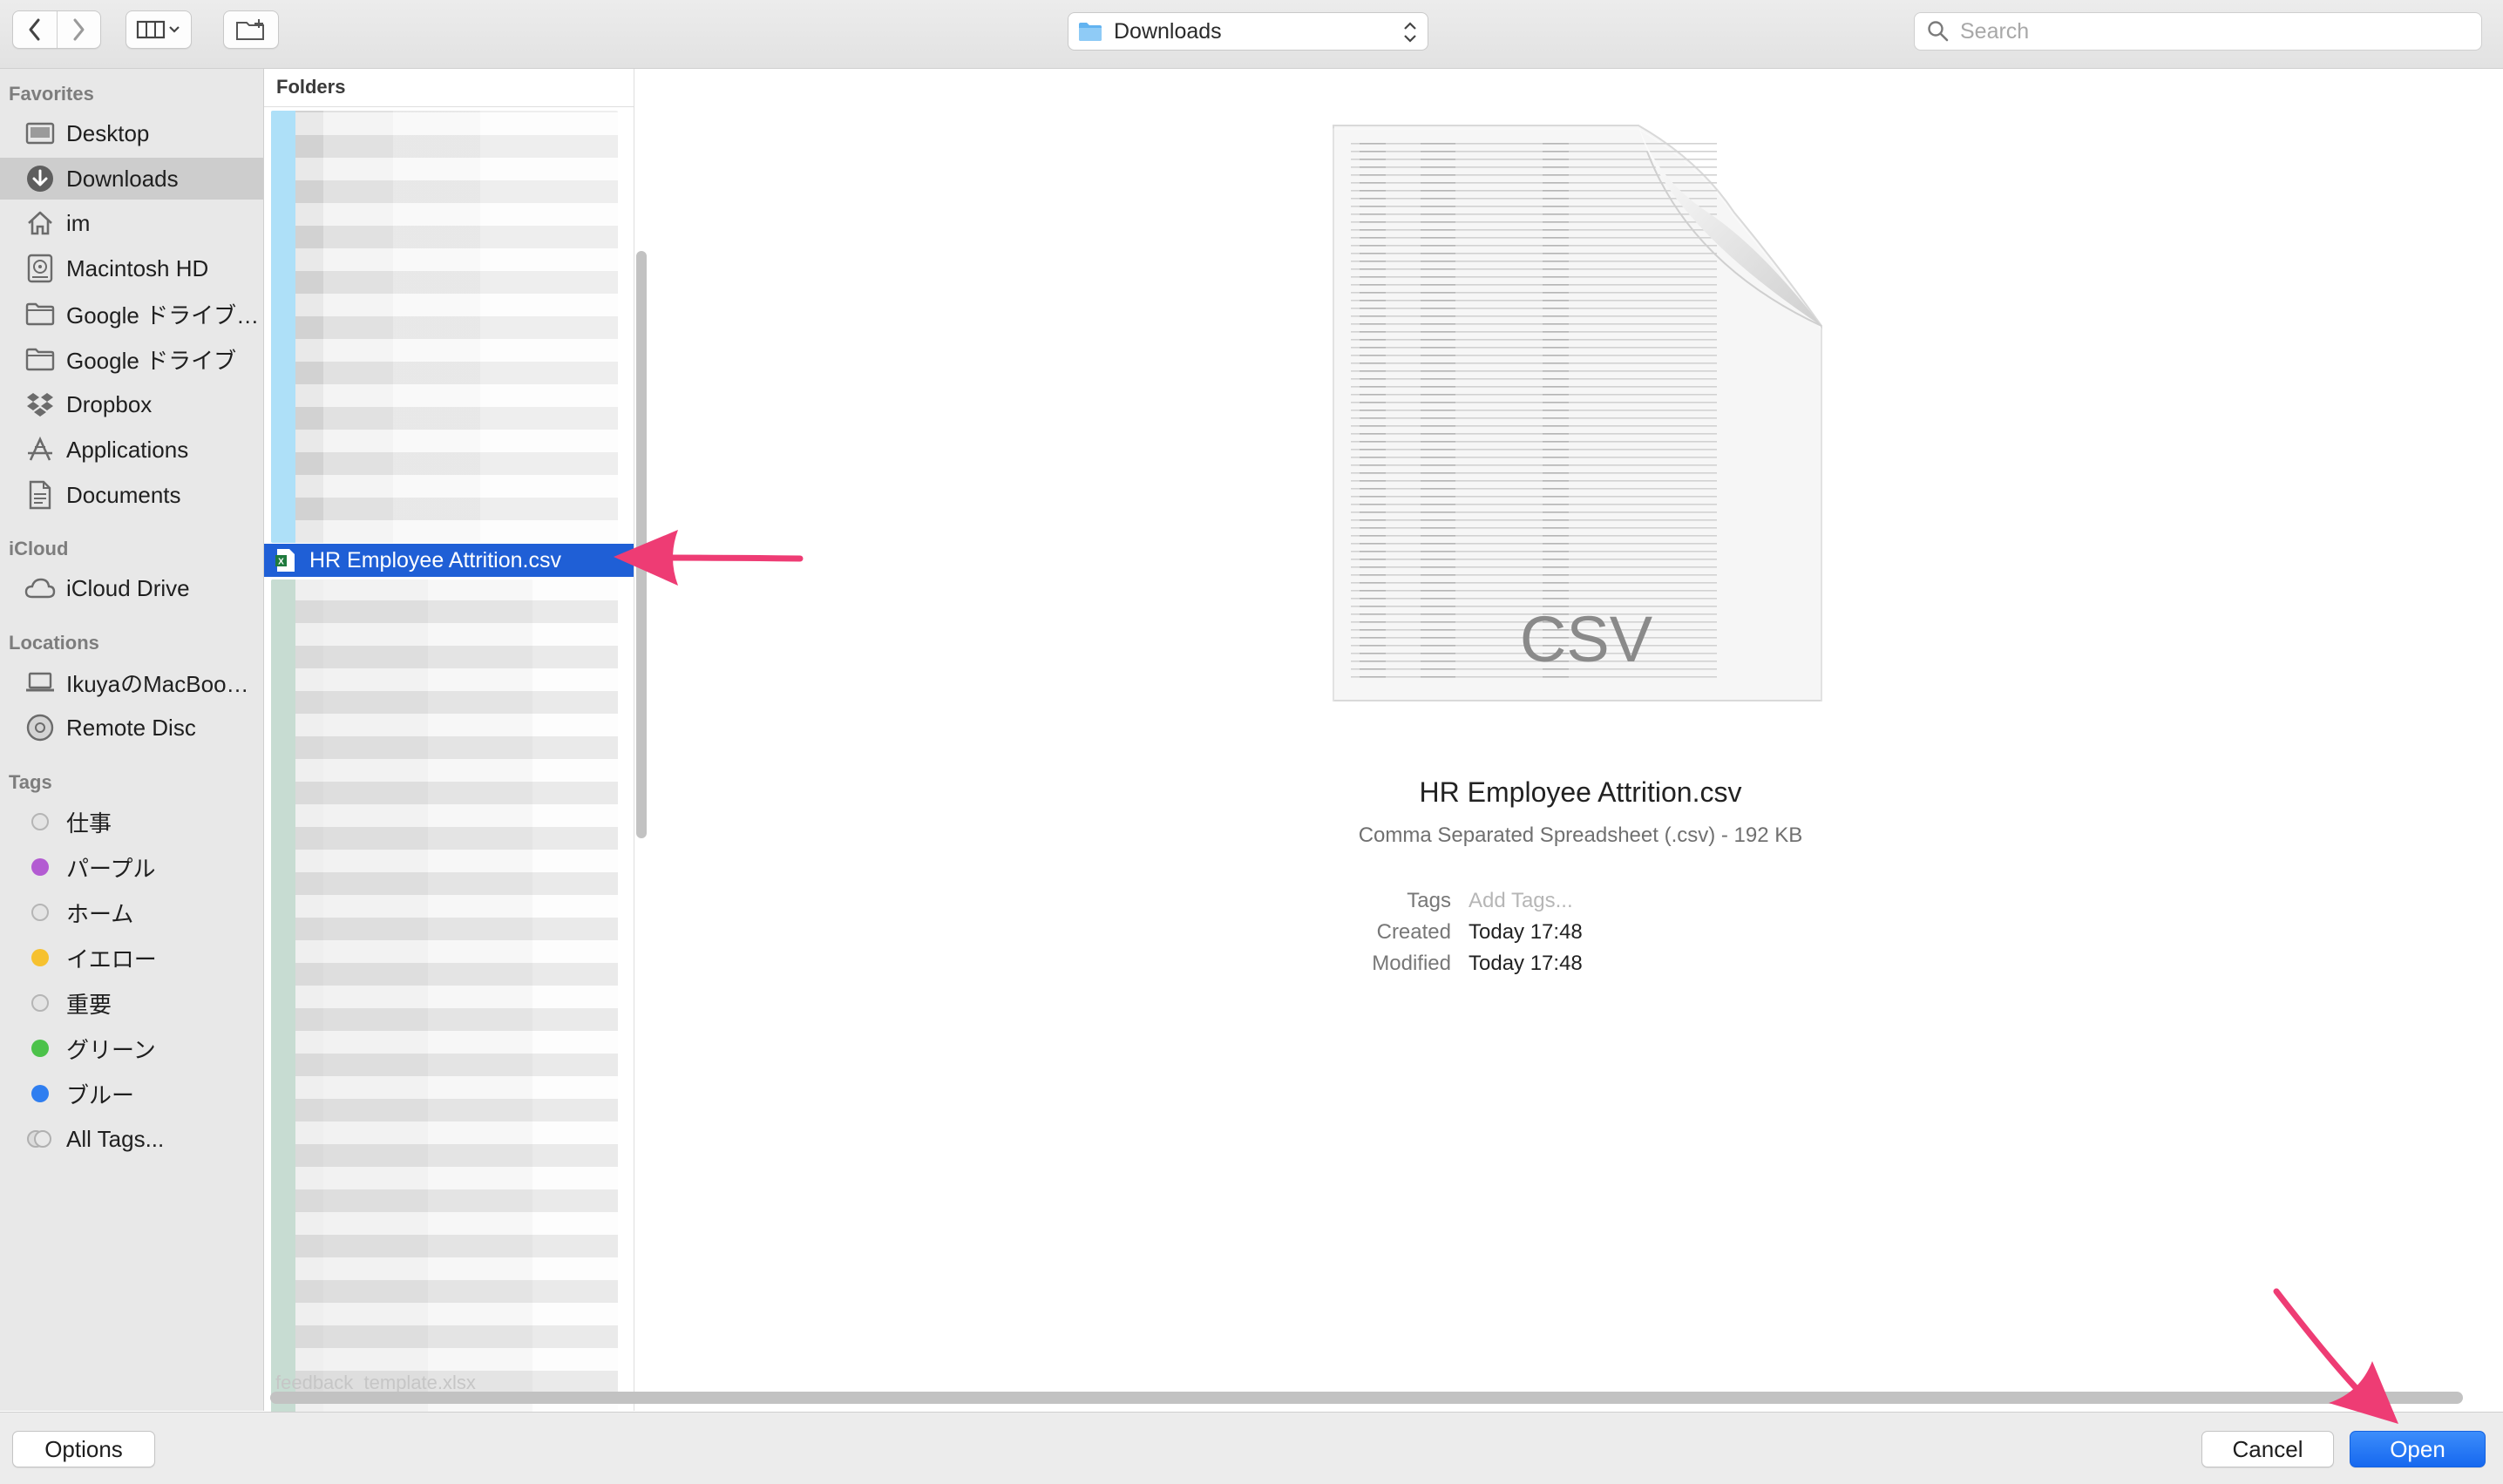 The height and width of the screenshot is (1484, 2503). I want to click on blurred-file-list-top, so click(445, 327).